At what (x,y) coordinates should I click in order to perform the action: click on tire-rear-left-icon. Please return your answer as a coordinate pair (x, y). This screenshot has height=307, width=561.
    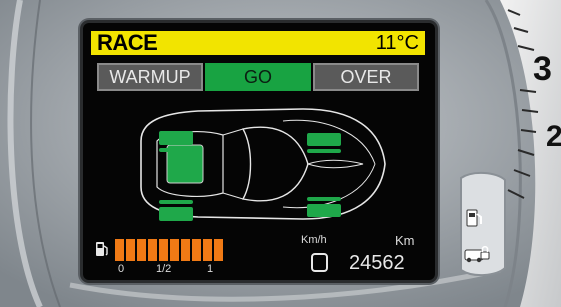
    Looking at the image, I should click on (176, 141).